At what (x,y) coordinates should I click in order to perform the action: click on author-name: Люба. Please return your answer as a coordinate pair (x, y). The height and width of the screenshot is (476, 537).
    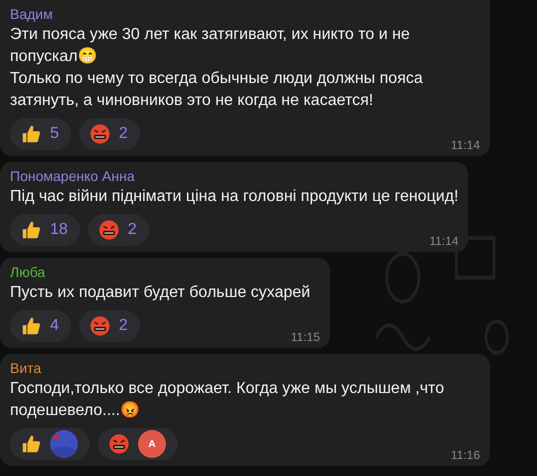
    Looking at the image, I should click on (28, 272).